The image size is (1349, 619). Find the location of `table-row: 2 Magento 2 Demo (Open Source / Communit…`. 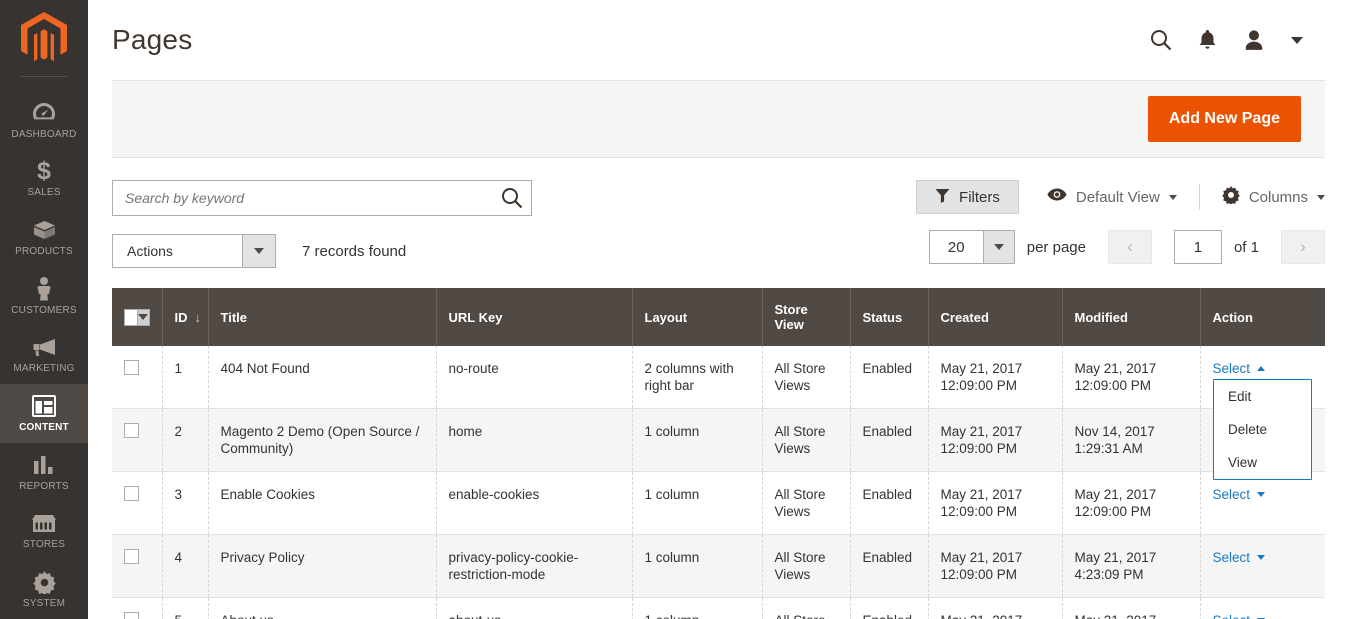

table-row: 2 Magento 2 Demo (Open Source / Communit… is located at coordinates (718, 440).